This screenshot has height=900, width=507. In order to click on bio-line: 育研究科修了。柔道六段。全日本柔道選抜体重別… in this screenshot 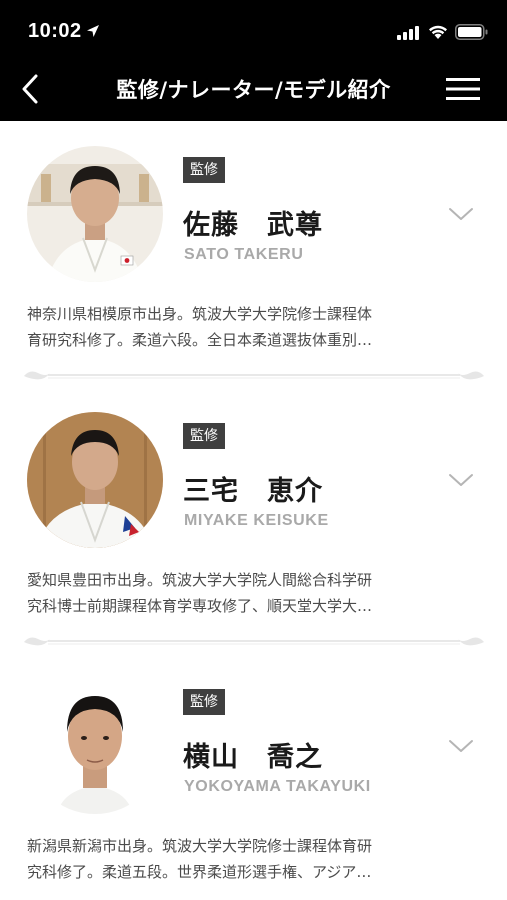, I will do `click(200, 340)`.